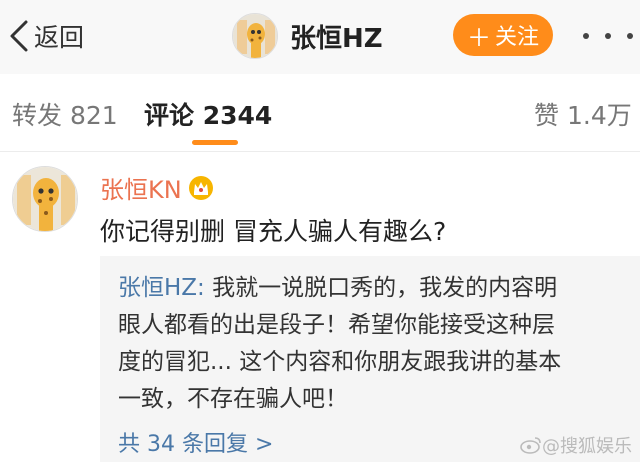 The width and height of the screenshot is (640, 462). Describe the element at coordinates (208, 114) in the screenshot. I see `tab-comments: 评论 2344` at that location.